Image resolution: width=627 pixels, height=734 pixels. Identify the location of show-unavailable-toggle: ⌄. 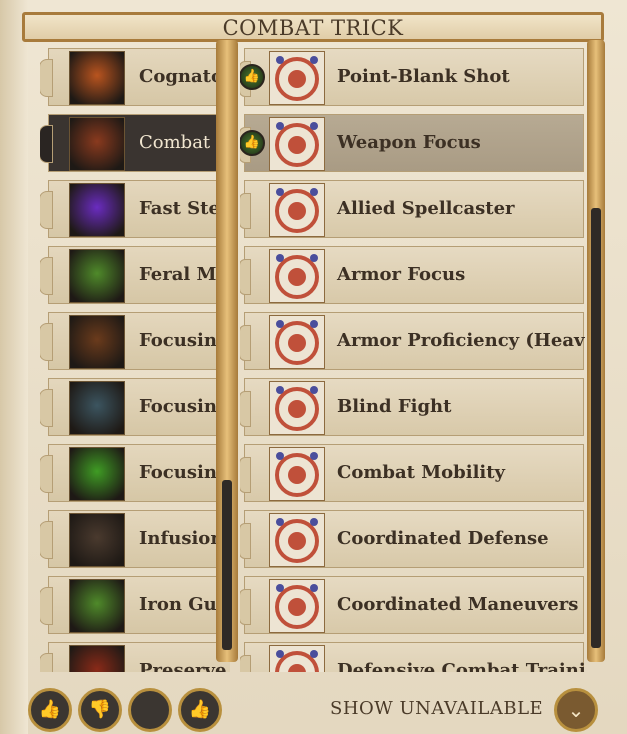
(576, 710).